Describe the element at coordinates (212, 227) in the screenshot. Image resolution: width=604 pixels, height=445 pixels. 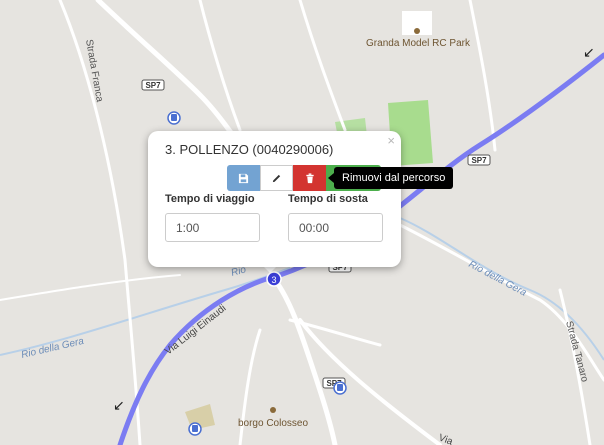
I see `travel-time-input` at that location.